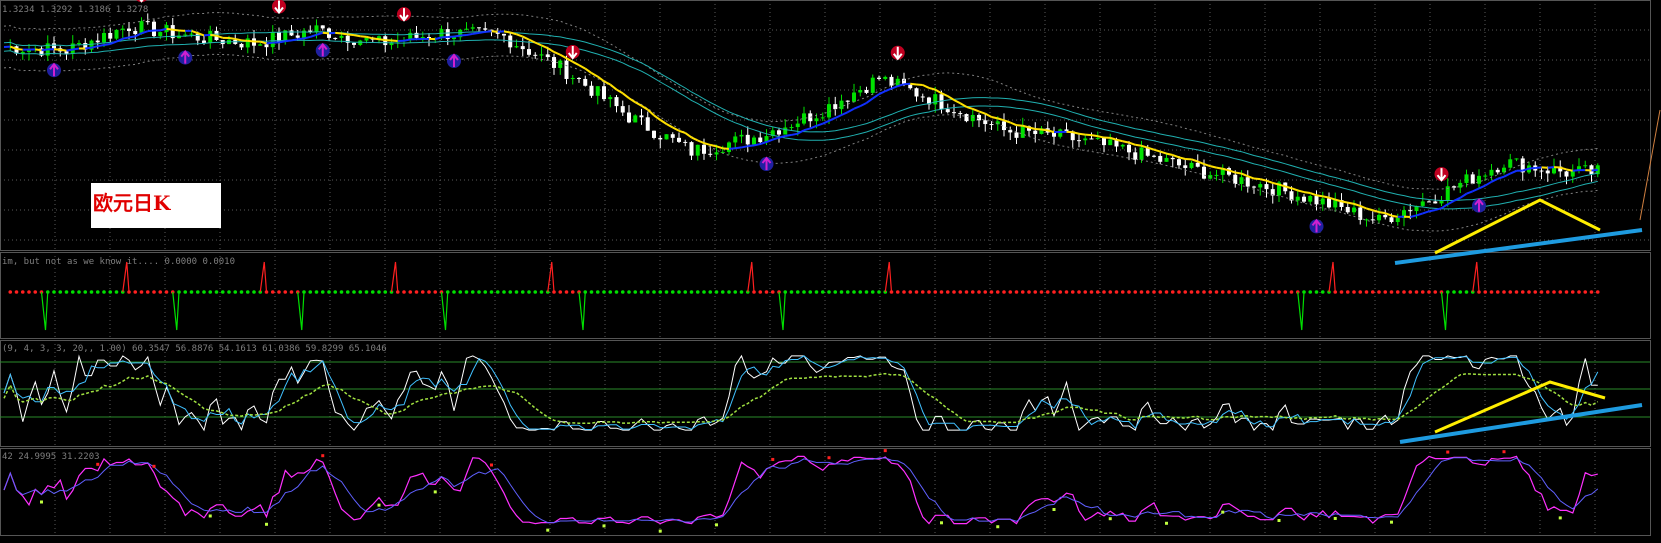 The image size is (1661, 543). What do you see at coordinates (1521, 423) in the screenshot?
I see `stoch-support-blue` at bounding box center [1521, 423].